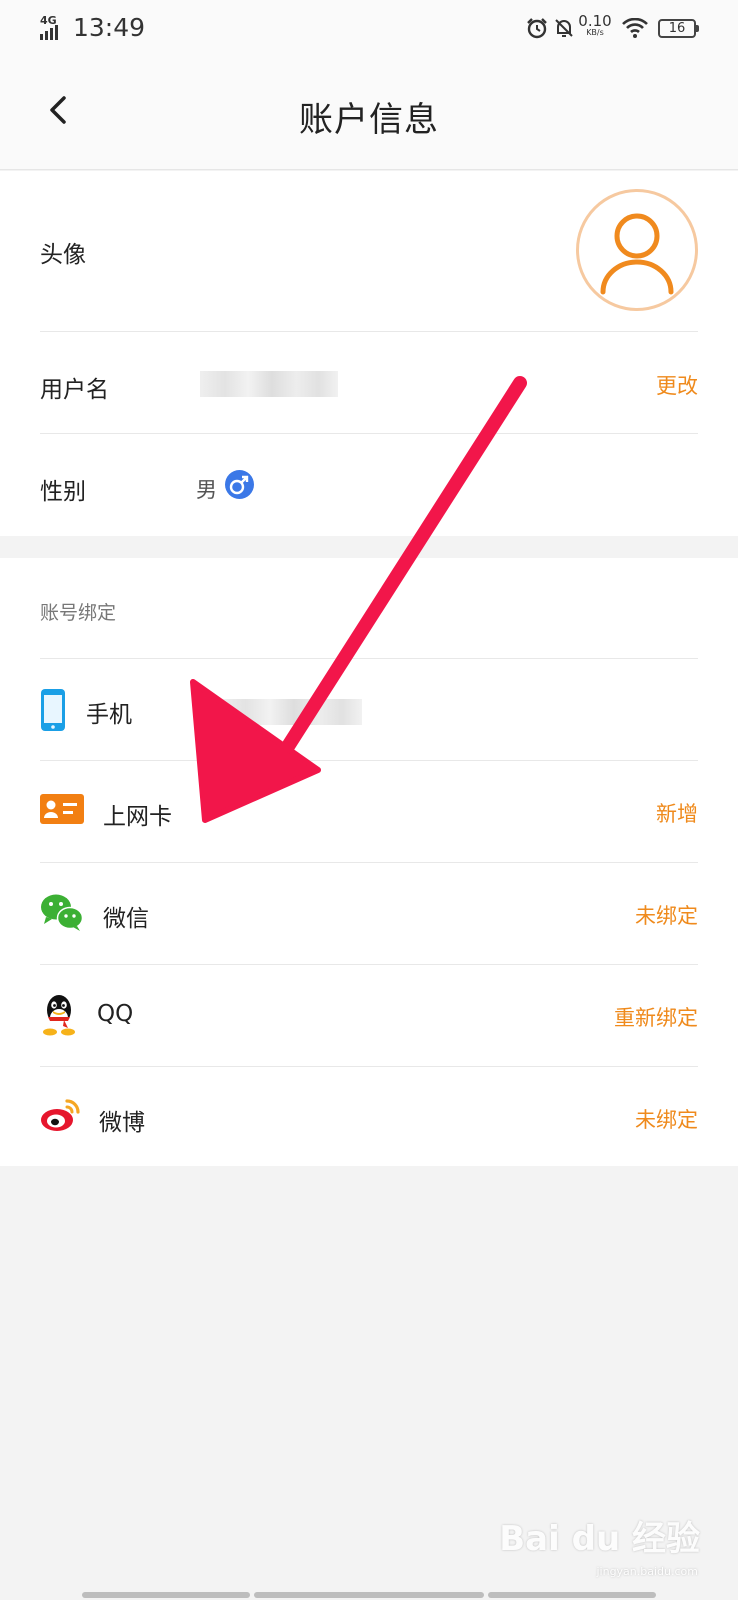  What do you see at coordinates (595, 25) in the screenshot?
I see `net-speed: 0.10 KB/s` at bounding box center [595, 25].